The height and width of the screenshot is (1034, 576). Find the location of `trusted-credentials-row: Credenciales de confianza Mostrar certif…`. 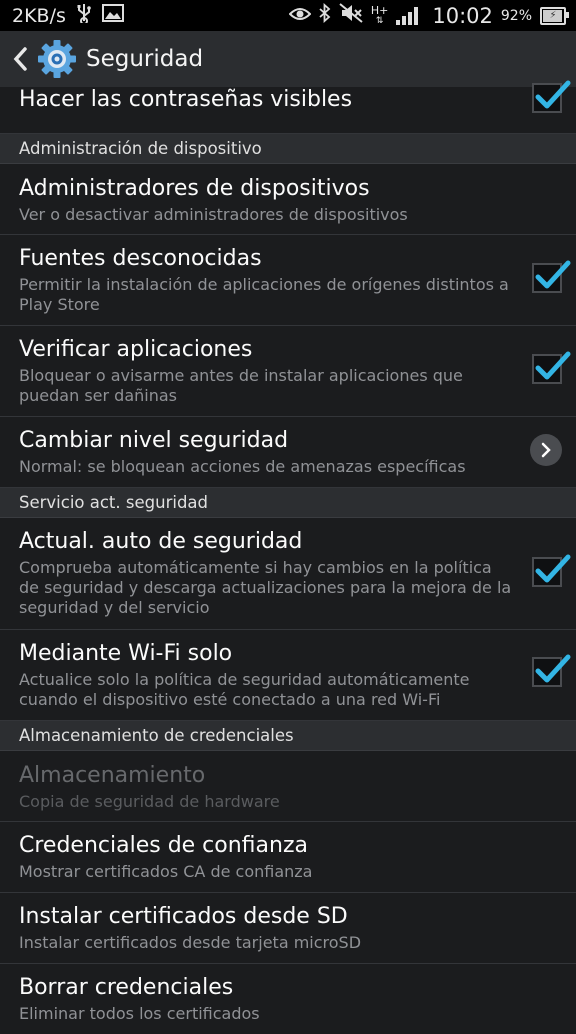

trusted-credentials-row: Credenciales de confianza Mostrar certif… is located at coordinates (288, 857).